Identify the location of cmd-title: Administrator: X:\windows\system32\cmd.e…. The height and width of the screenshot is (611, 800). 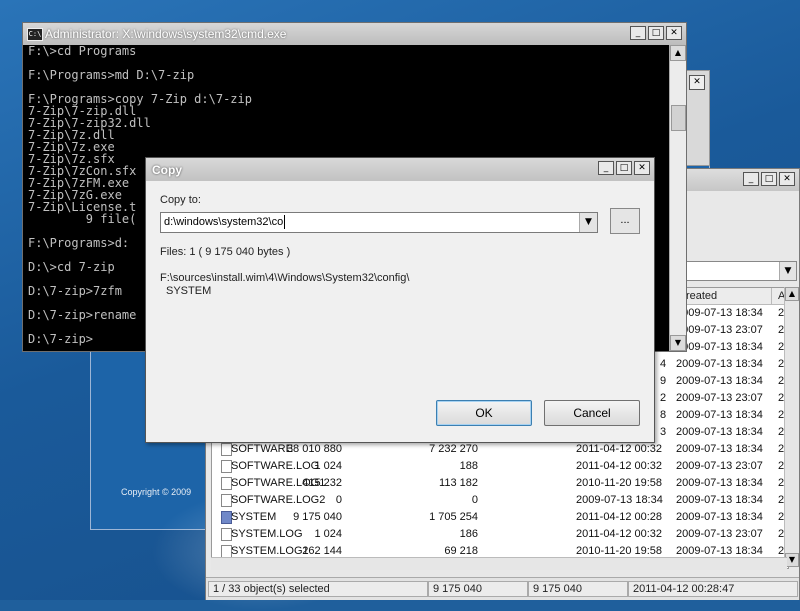
(166, 34).